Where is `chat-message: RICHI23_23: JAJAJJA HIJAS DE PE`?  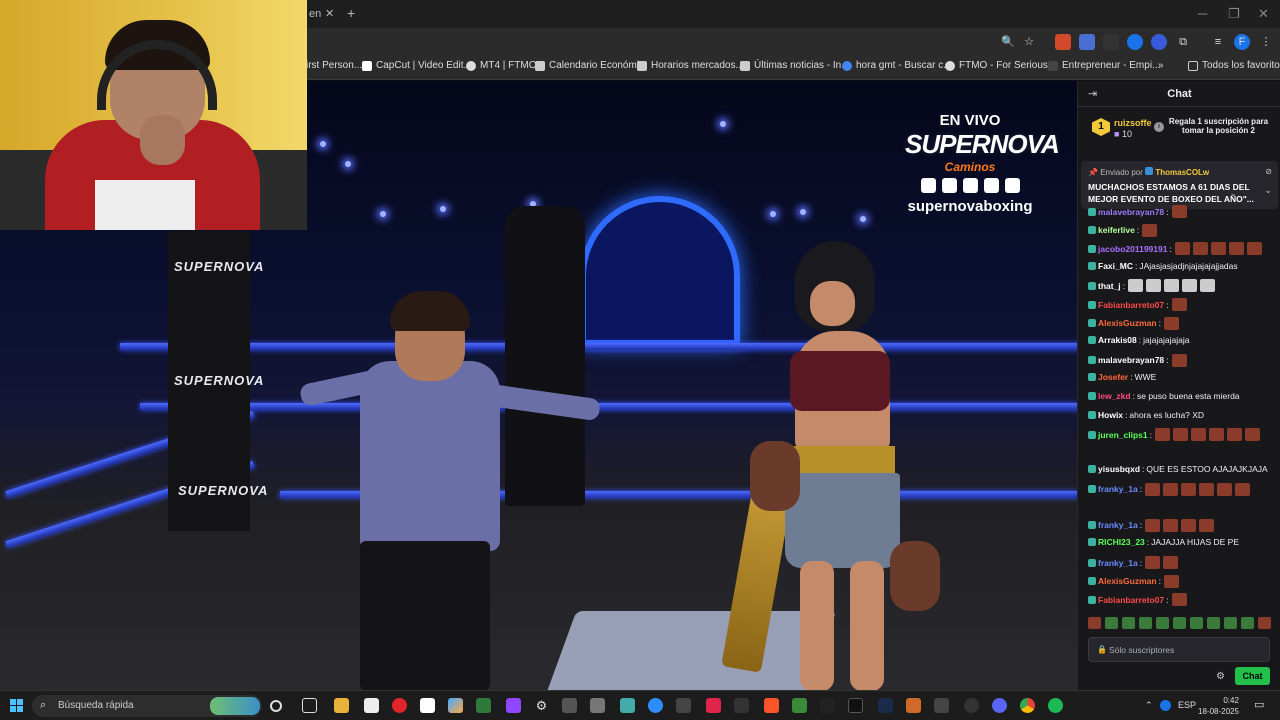 chat-message: RICHI23_23: JAJAJJA HIJAS DE PE is located at coordinates (1163, 542).